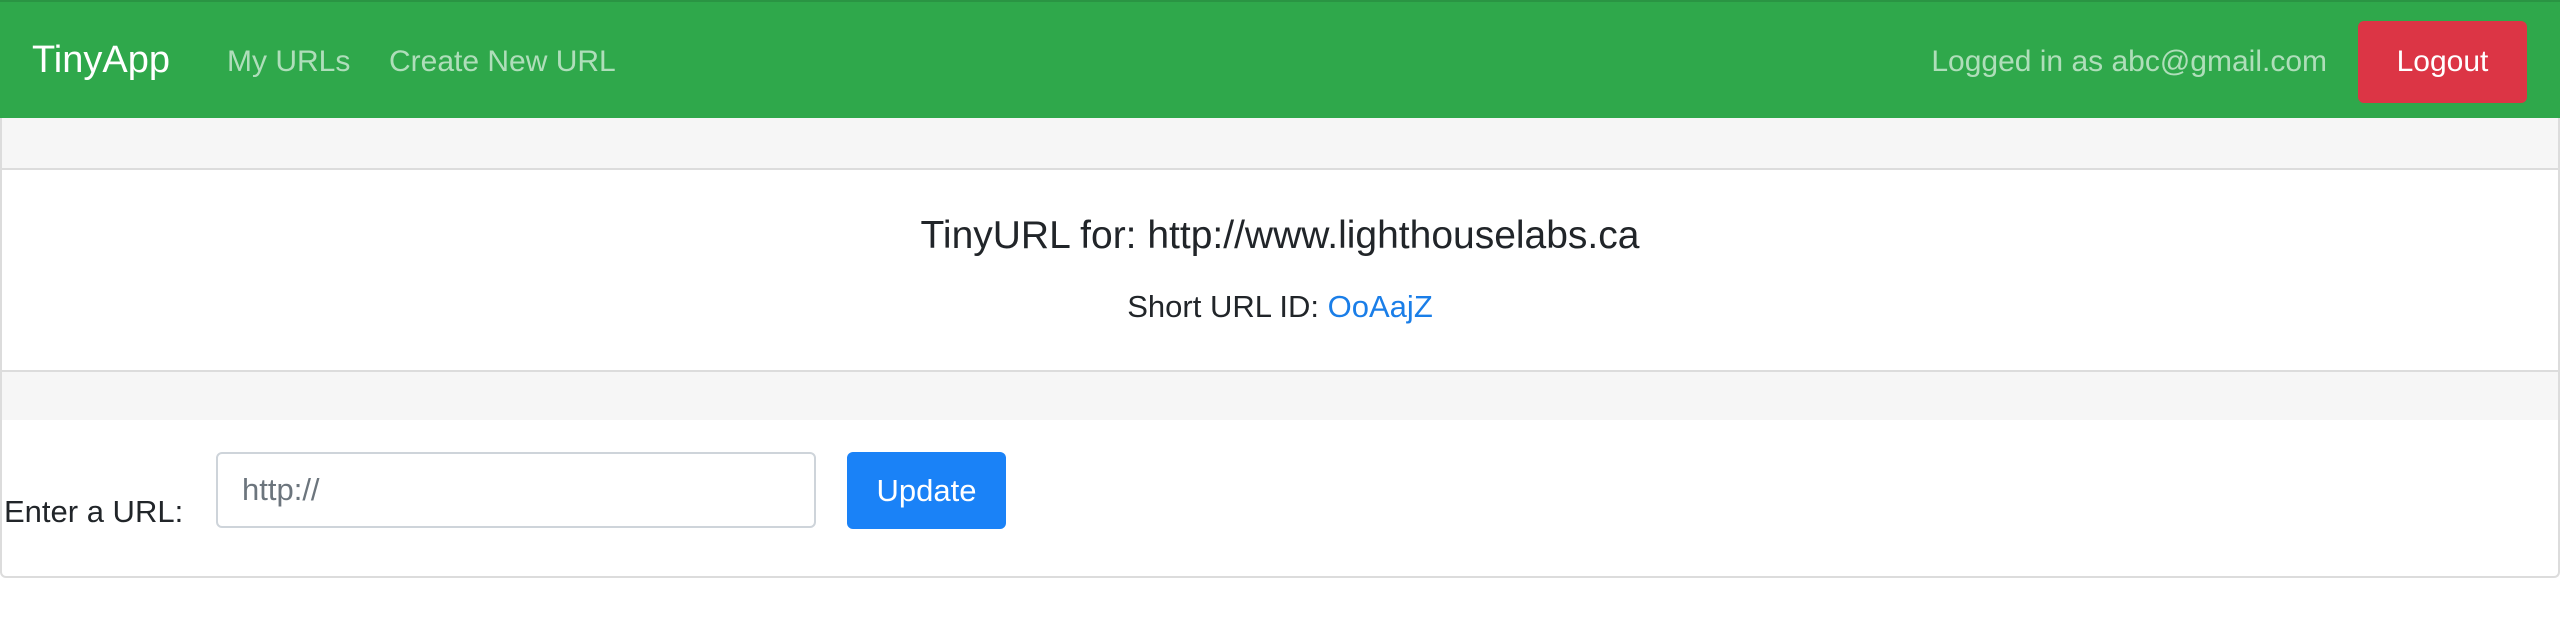  I want to click on url-field-label: Enter a URL:, so click(94, 511).